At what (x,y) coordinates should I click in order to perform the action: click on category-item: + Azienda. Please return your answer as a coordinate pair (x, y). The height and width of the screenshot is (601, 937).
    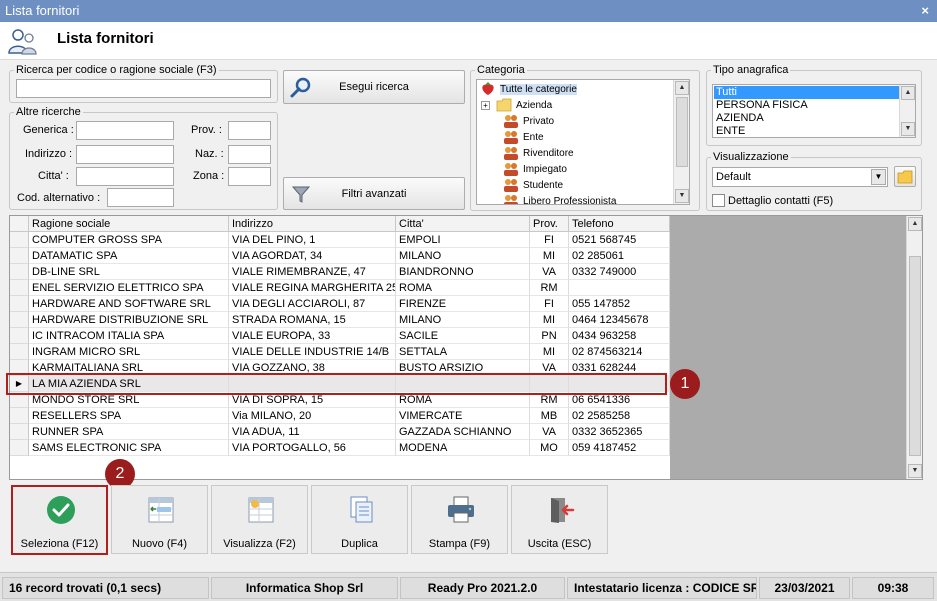
    Looking at the image, I should click on (516, 106).